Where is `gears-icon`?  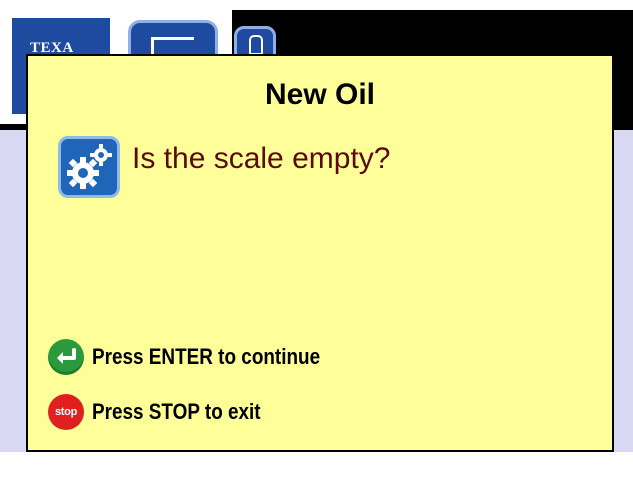 gears-icon is located at coordinates (89, 167).